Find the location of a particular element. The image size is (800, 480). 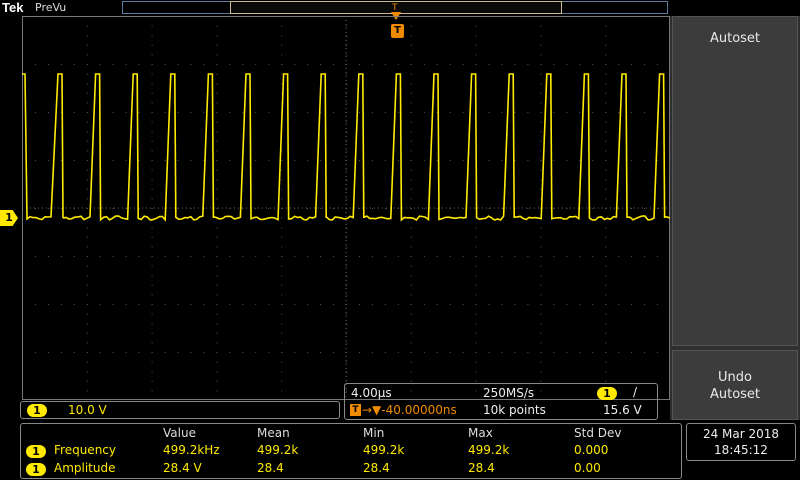

time-text: 18:45:12 is located at coordinates (741, 450).